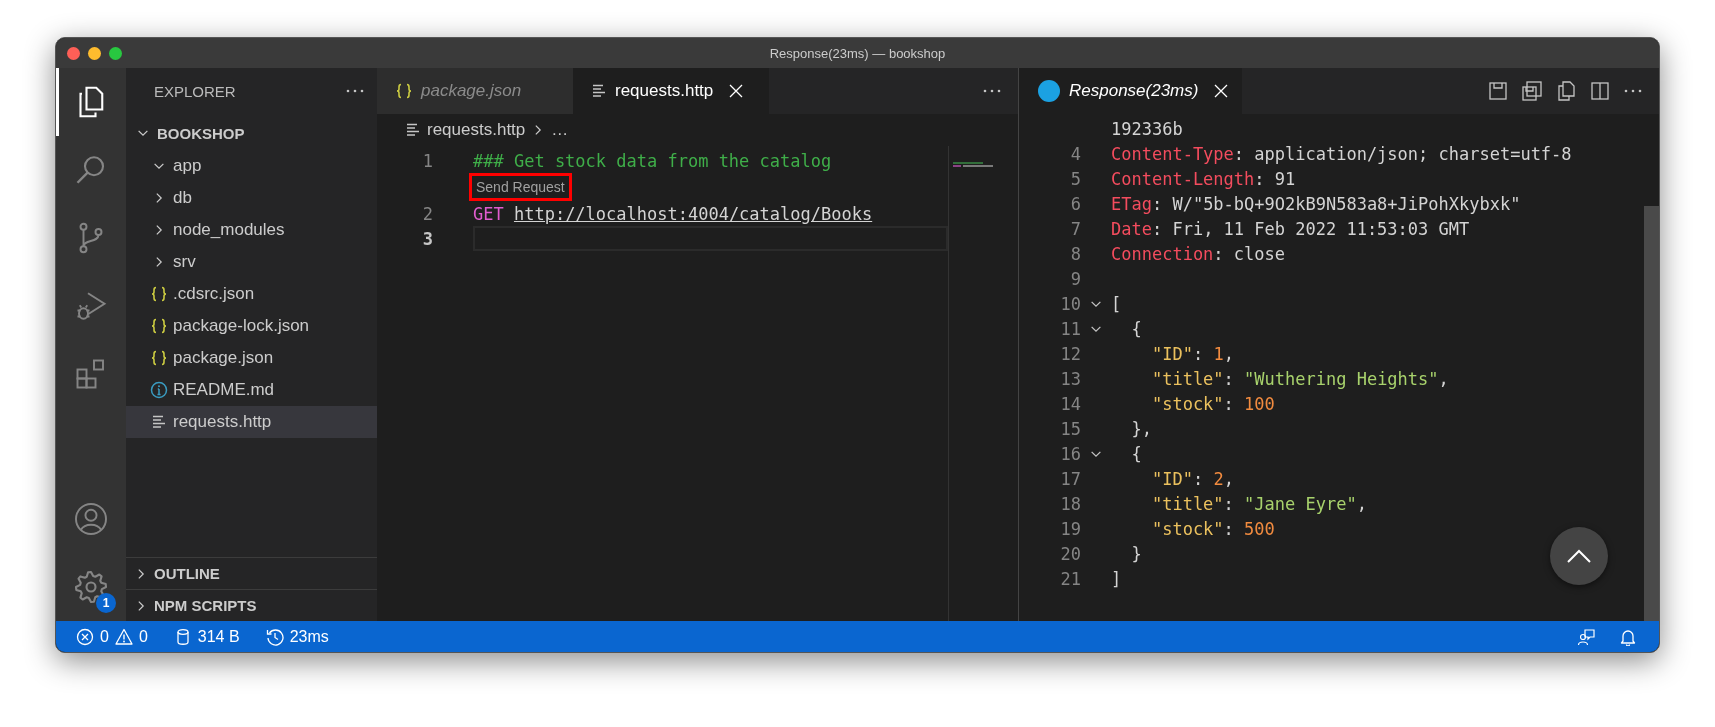 The height and width of the screenshot is (727, 1715). Describe the element at coordinates (1131, 91) in the screenshot. I see `editor-tab: Response(23ms)` at that location.